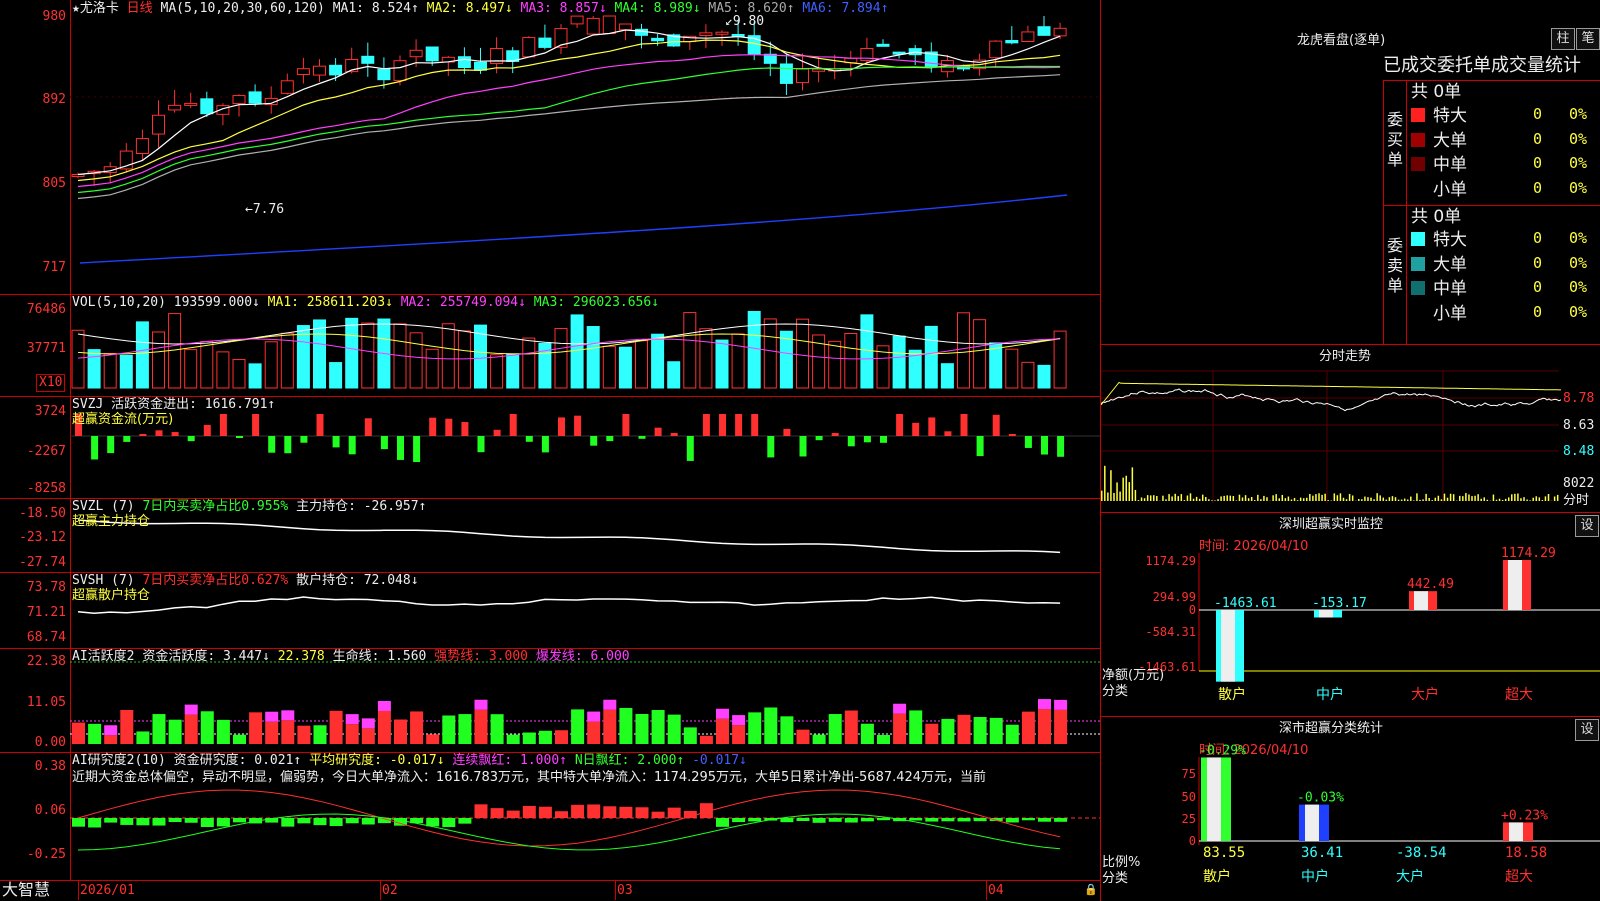  What do you see at coordinates (140, 8) in the screenshot?
I see `period-label: 日线` at bounding box center [140, 8].